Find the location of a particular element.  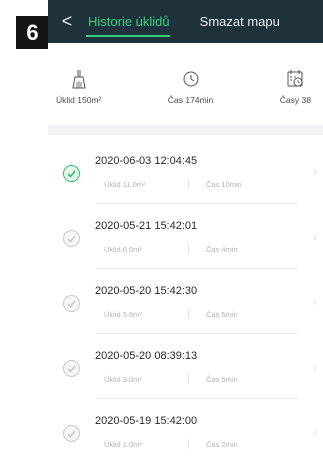

record-area: Úklid 11.0m² is located at coordinates (125, 184).